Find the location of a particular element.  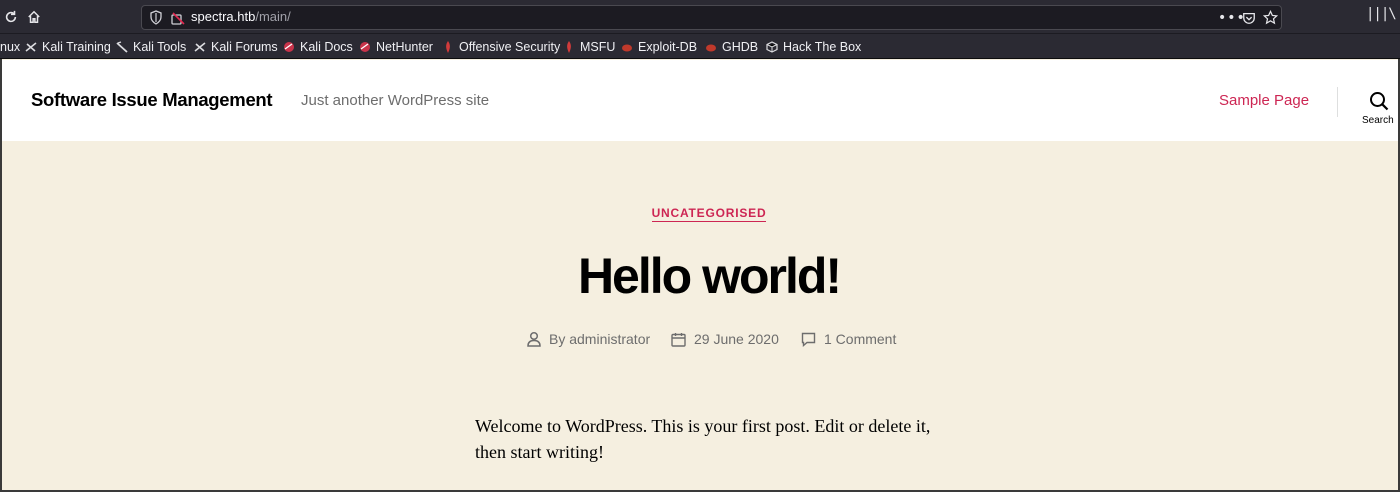

library-icon: |||\ is located at coordinates (1381, 14).